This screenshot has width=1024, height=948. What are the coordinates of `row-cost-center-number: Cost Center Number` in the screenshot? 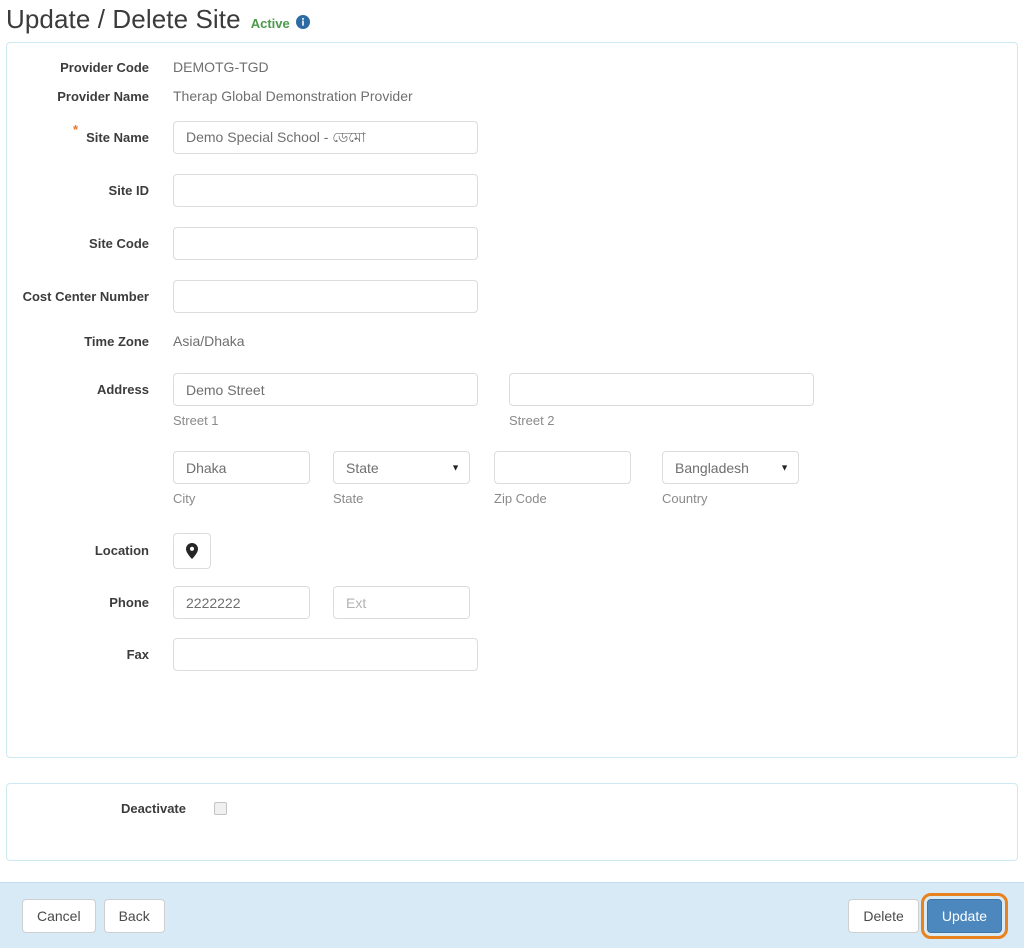 It's located at (512, 296).